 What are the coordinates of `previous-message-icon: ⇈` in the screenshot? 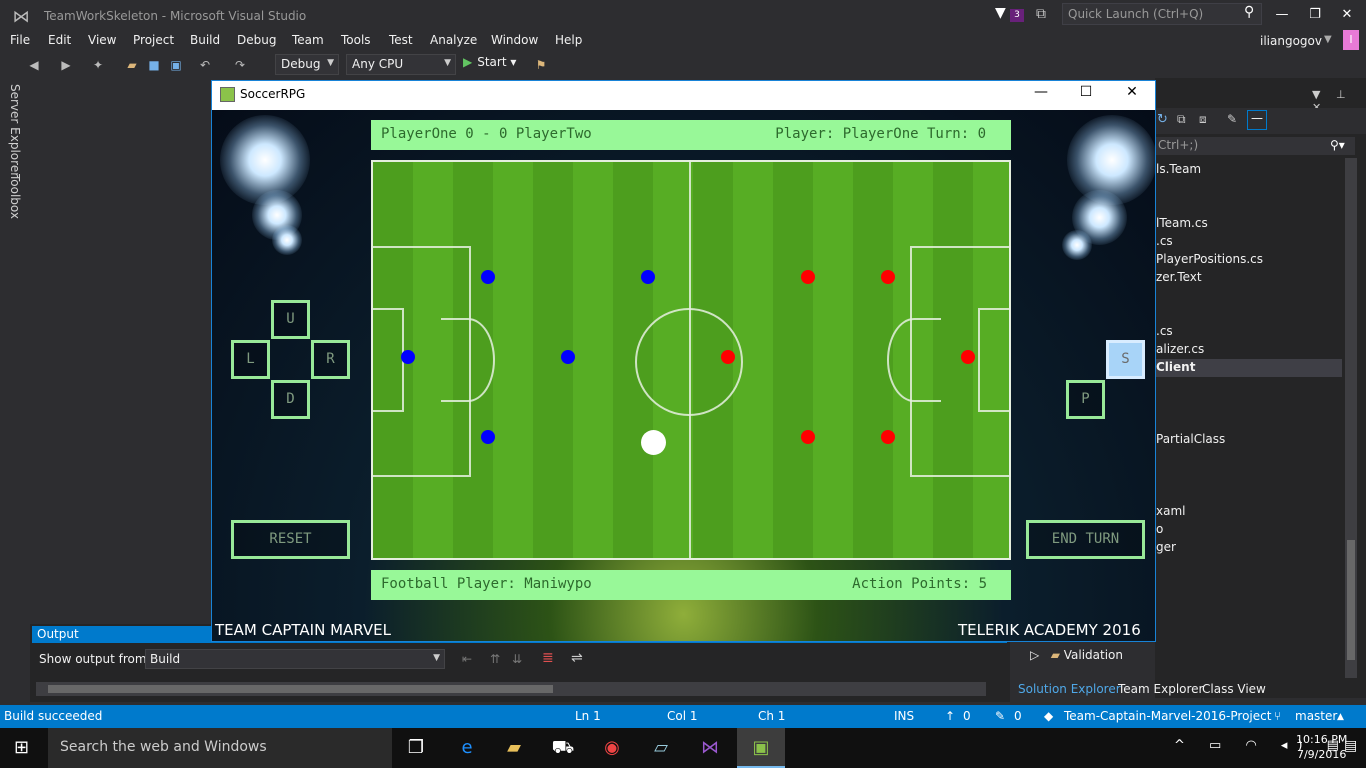 It's located at (495, 659).